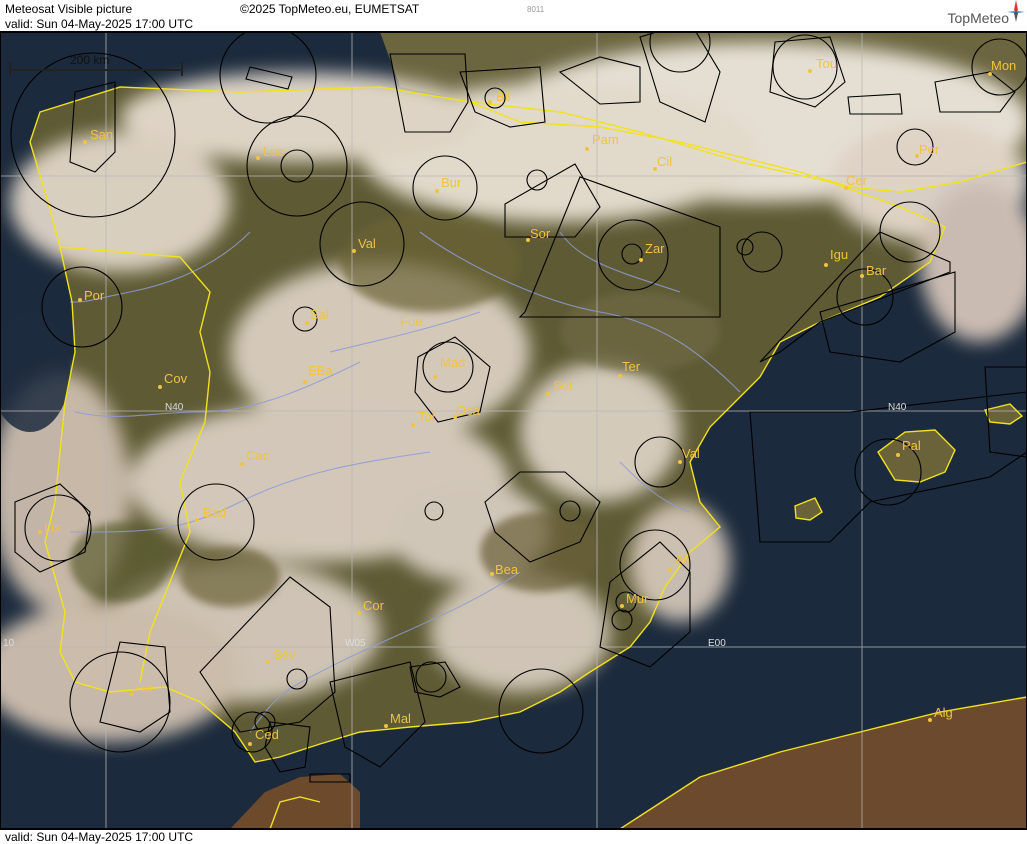  What do you see at coordinates (273, 151) in the screenshot?
I see `city-label-luc: Luc` at bounding box center [273, 151].